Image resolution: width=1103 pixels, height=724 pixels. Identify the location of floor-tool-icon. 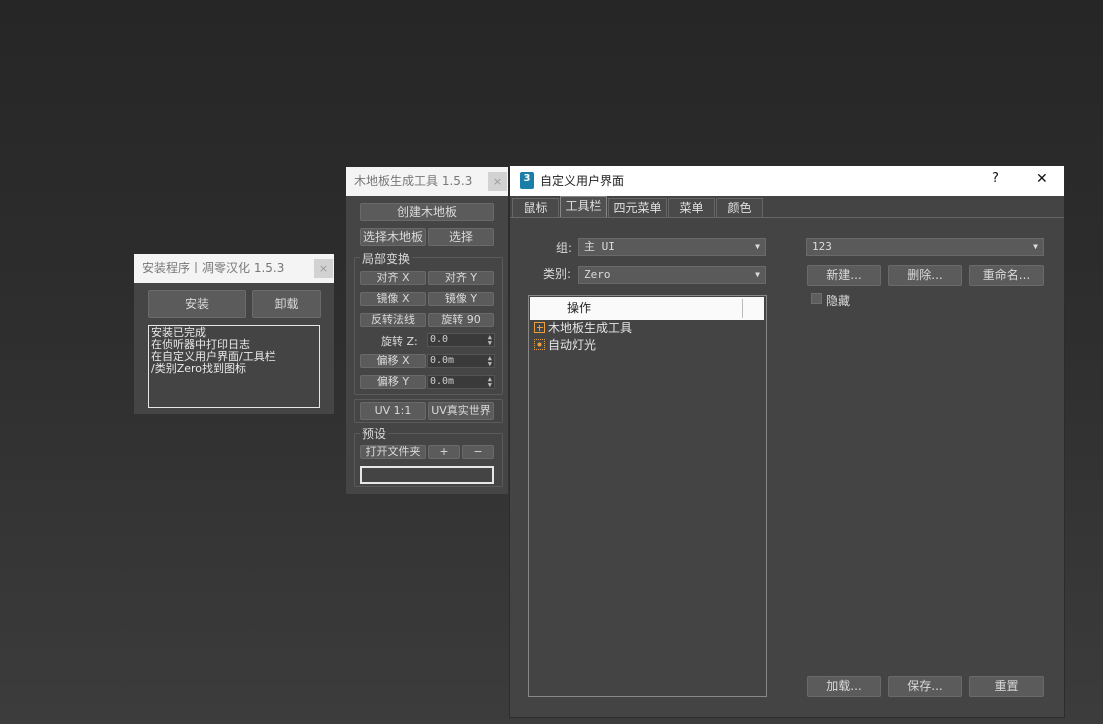
(539, 327).